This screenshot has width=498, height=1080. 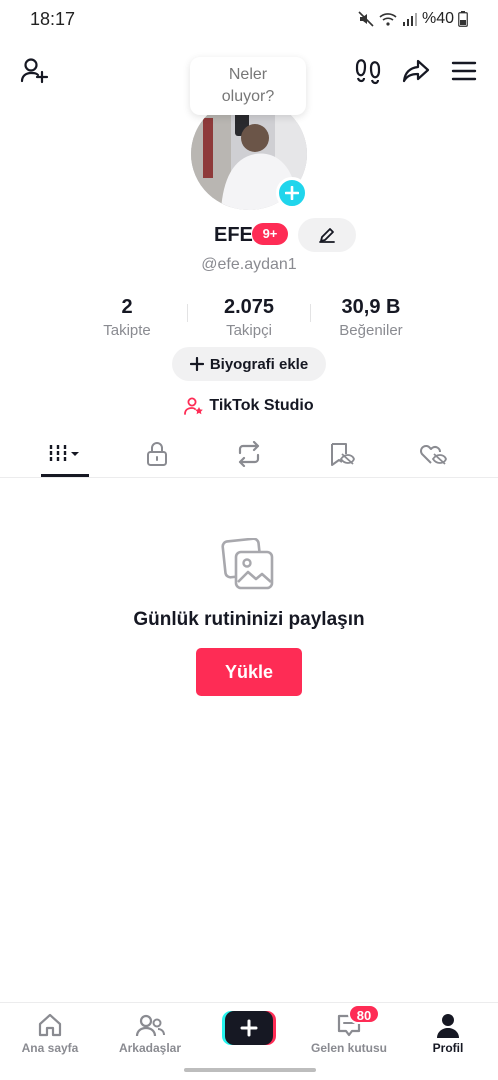 I want to click on following-stat: 2 Takipte, so click(x=127, y=317).